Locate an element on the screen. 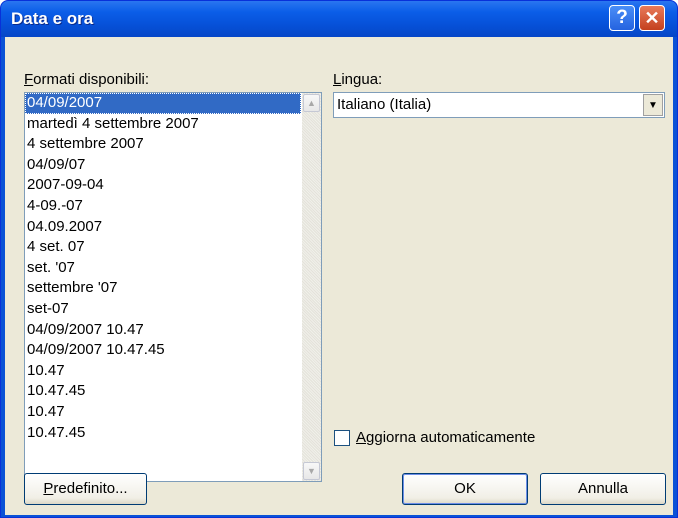  vertical-scrollbar: ▲ ▼ is located at coordinates (311, 287).